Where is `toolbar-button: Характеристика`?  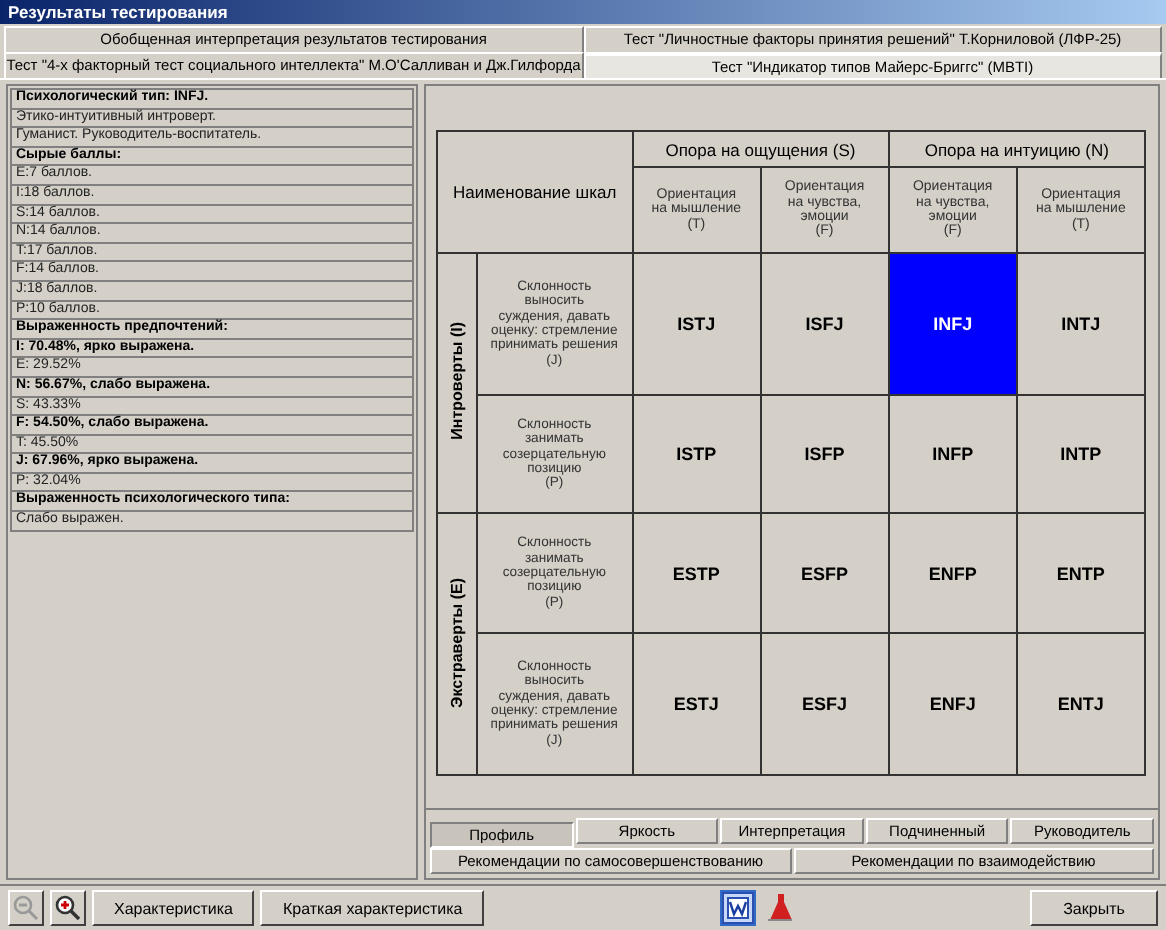 toolbar-button: Характеристика is located at coordinates (173, 908).